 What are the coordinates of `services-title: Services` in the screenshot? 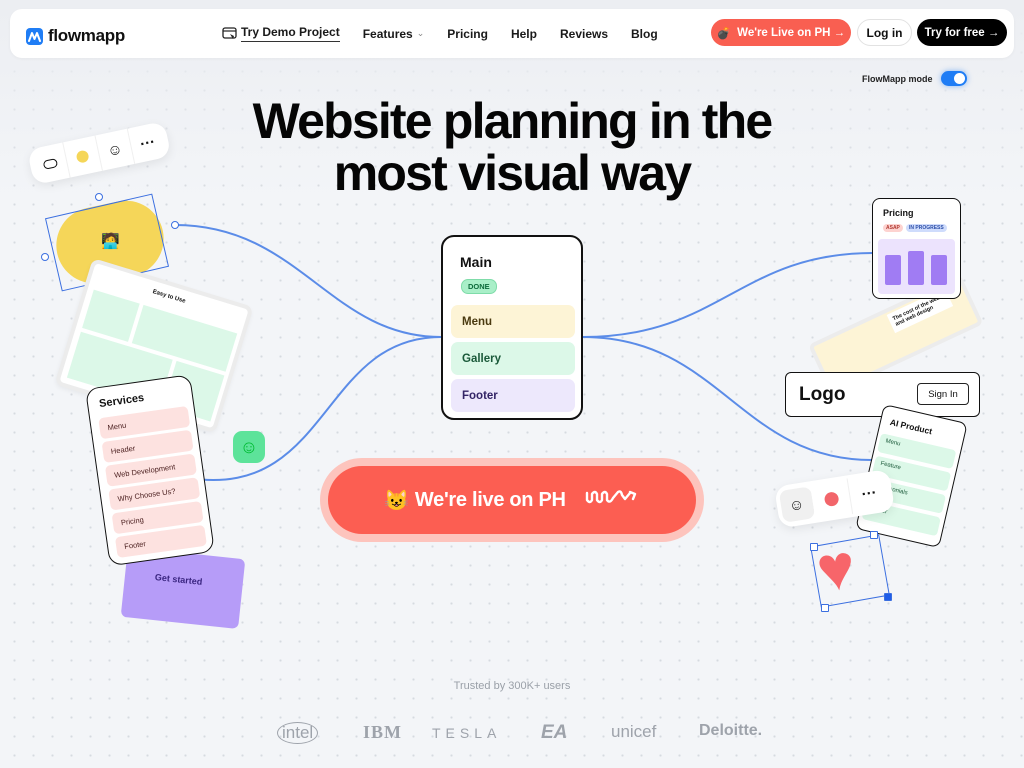 It's located at (121, 401).